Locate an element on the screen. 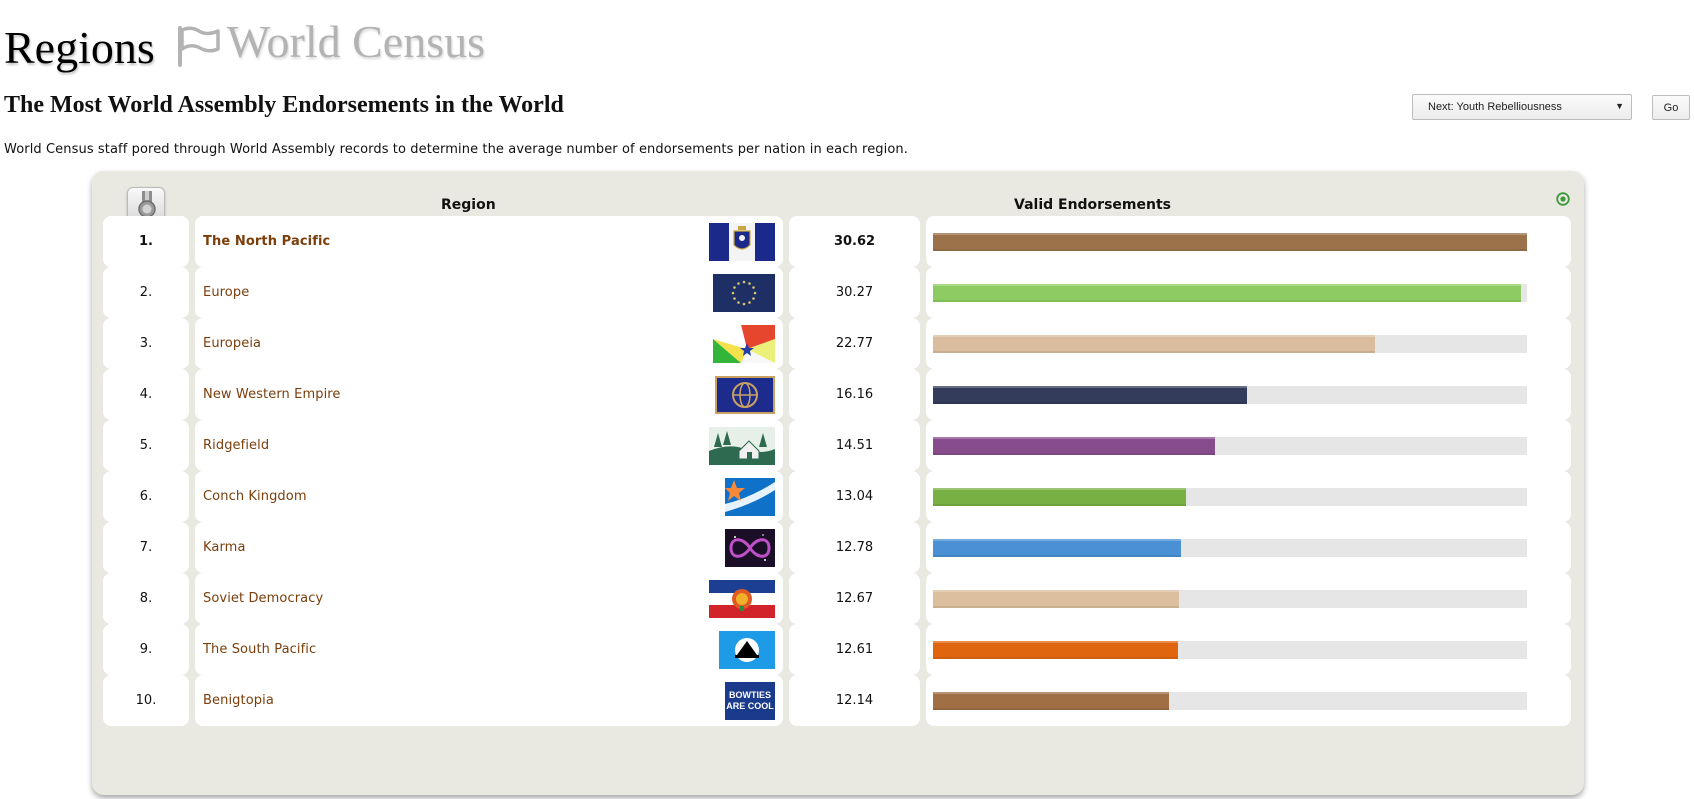 This screenshot has width=1694, height=799. flag-text: BOWTIES ARE COOL is located at coordinates (750, 700).